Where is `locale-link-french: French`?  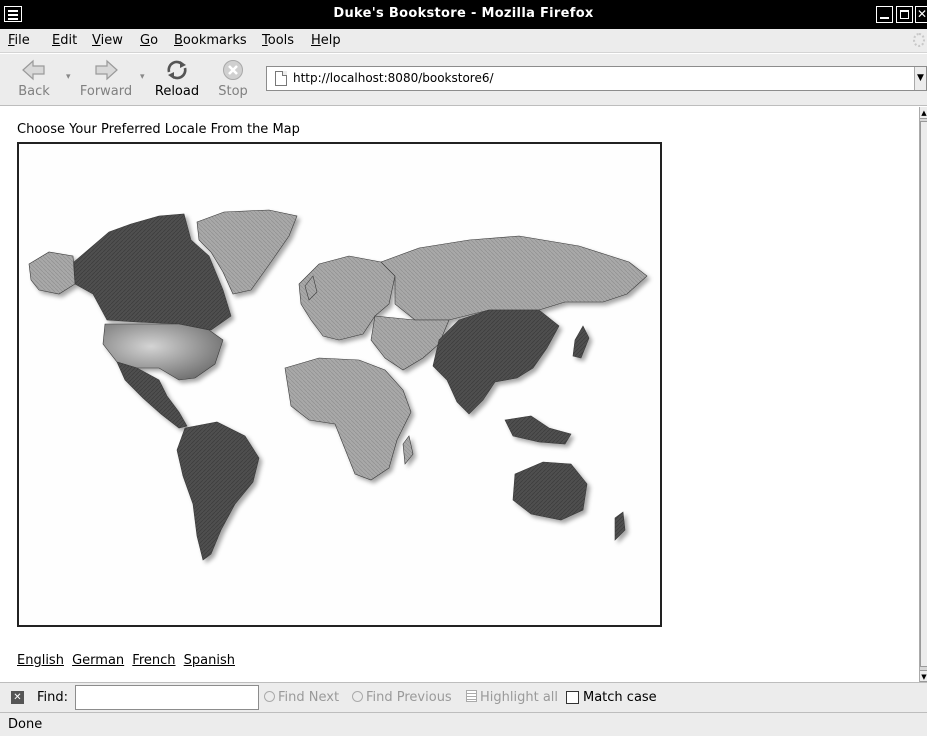
locale-link-french: French is located at coordinates (153, 660).